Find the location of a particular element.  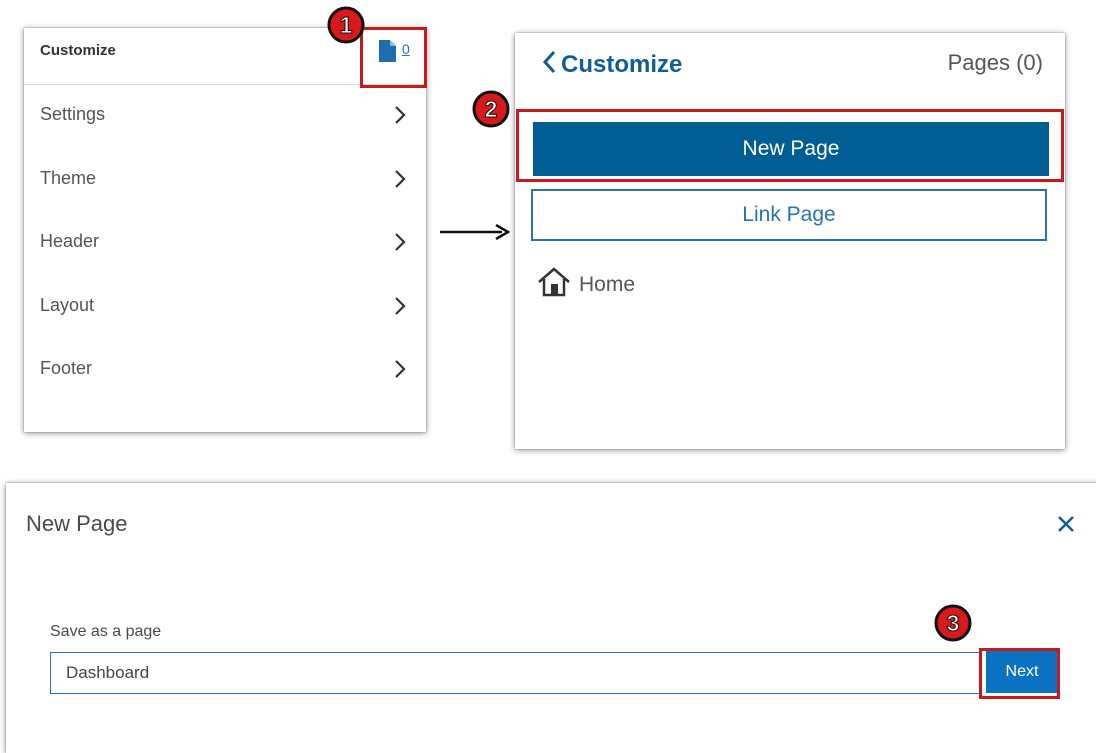

menu-item-label: Header is located at coordinates (70, 241).